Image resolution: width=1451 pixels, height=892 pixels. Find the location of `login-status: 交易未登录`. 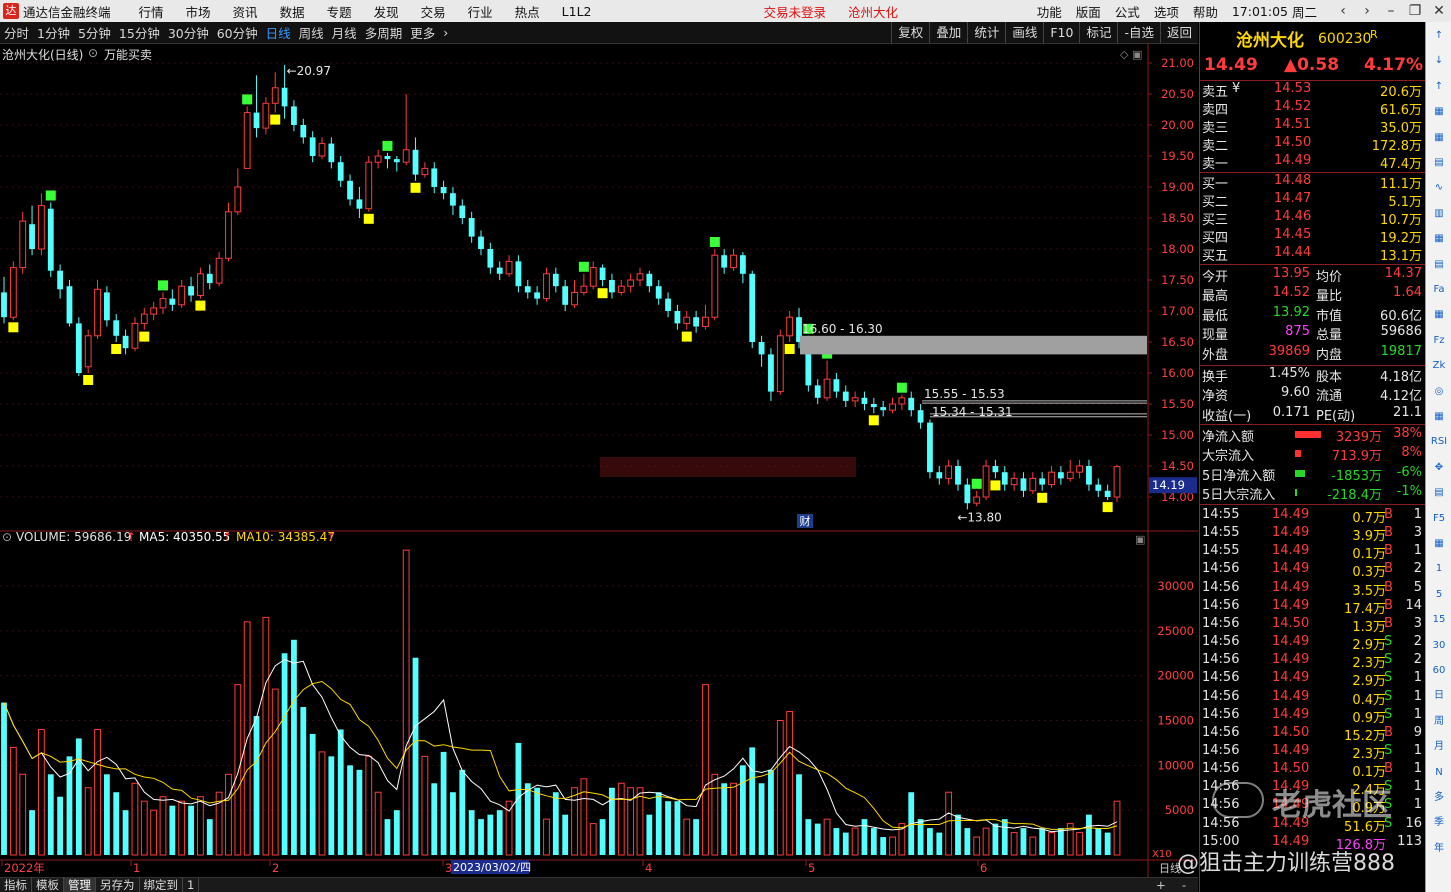

login-status: 交易未登录 is located at coordinates (795, 11).